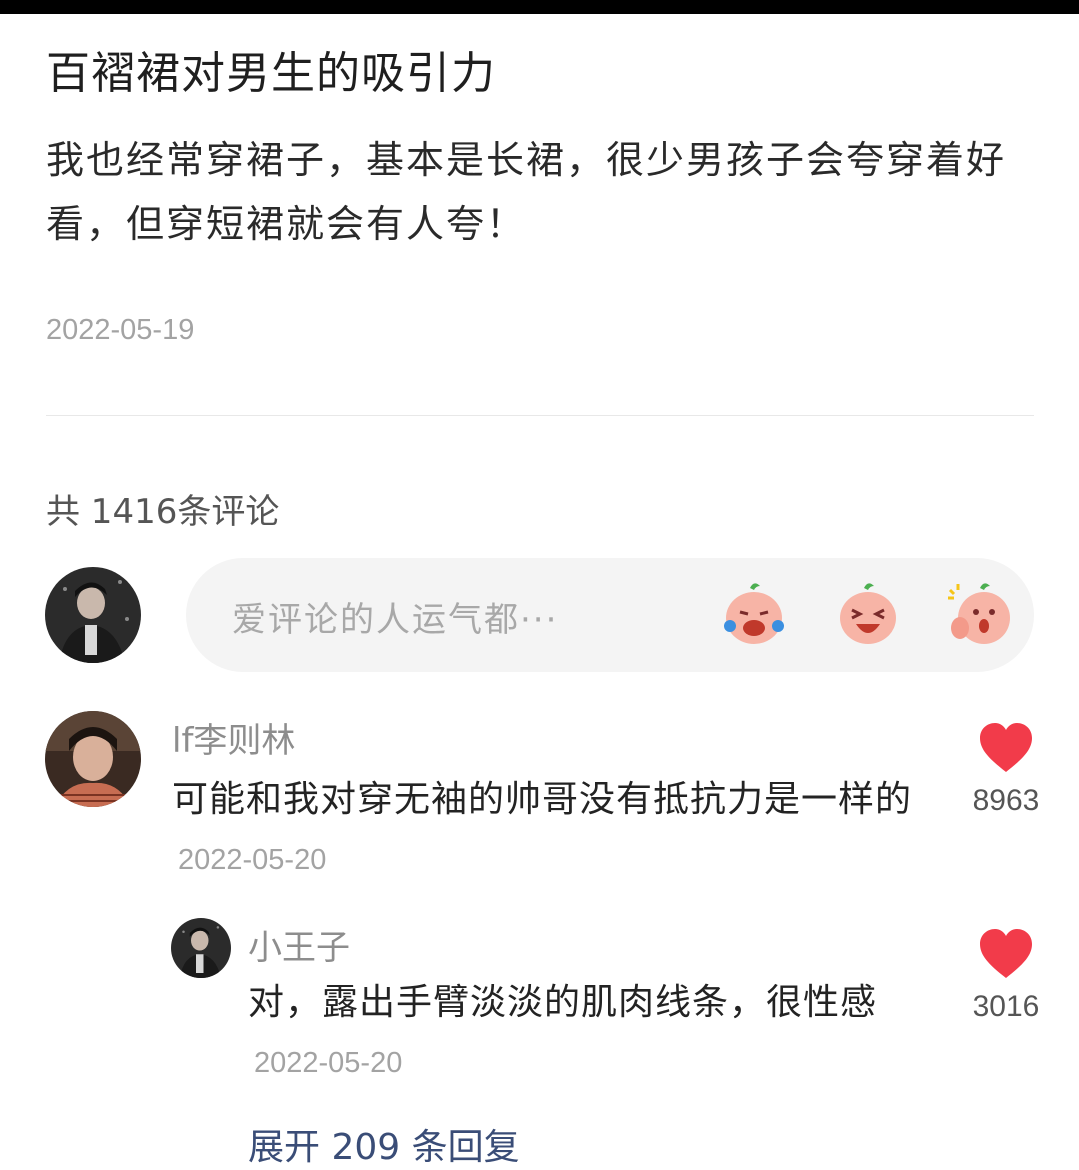 The width and height of the screenshot is (1079, 1170). Describe the element at coordinates (610, 615) in the screenshot. I see `comment-input: 爱评论的人运气都···` at that location.